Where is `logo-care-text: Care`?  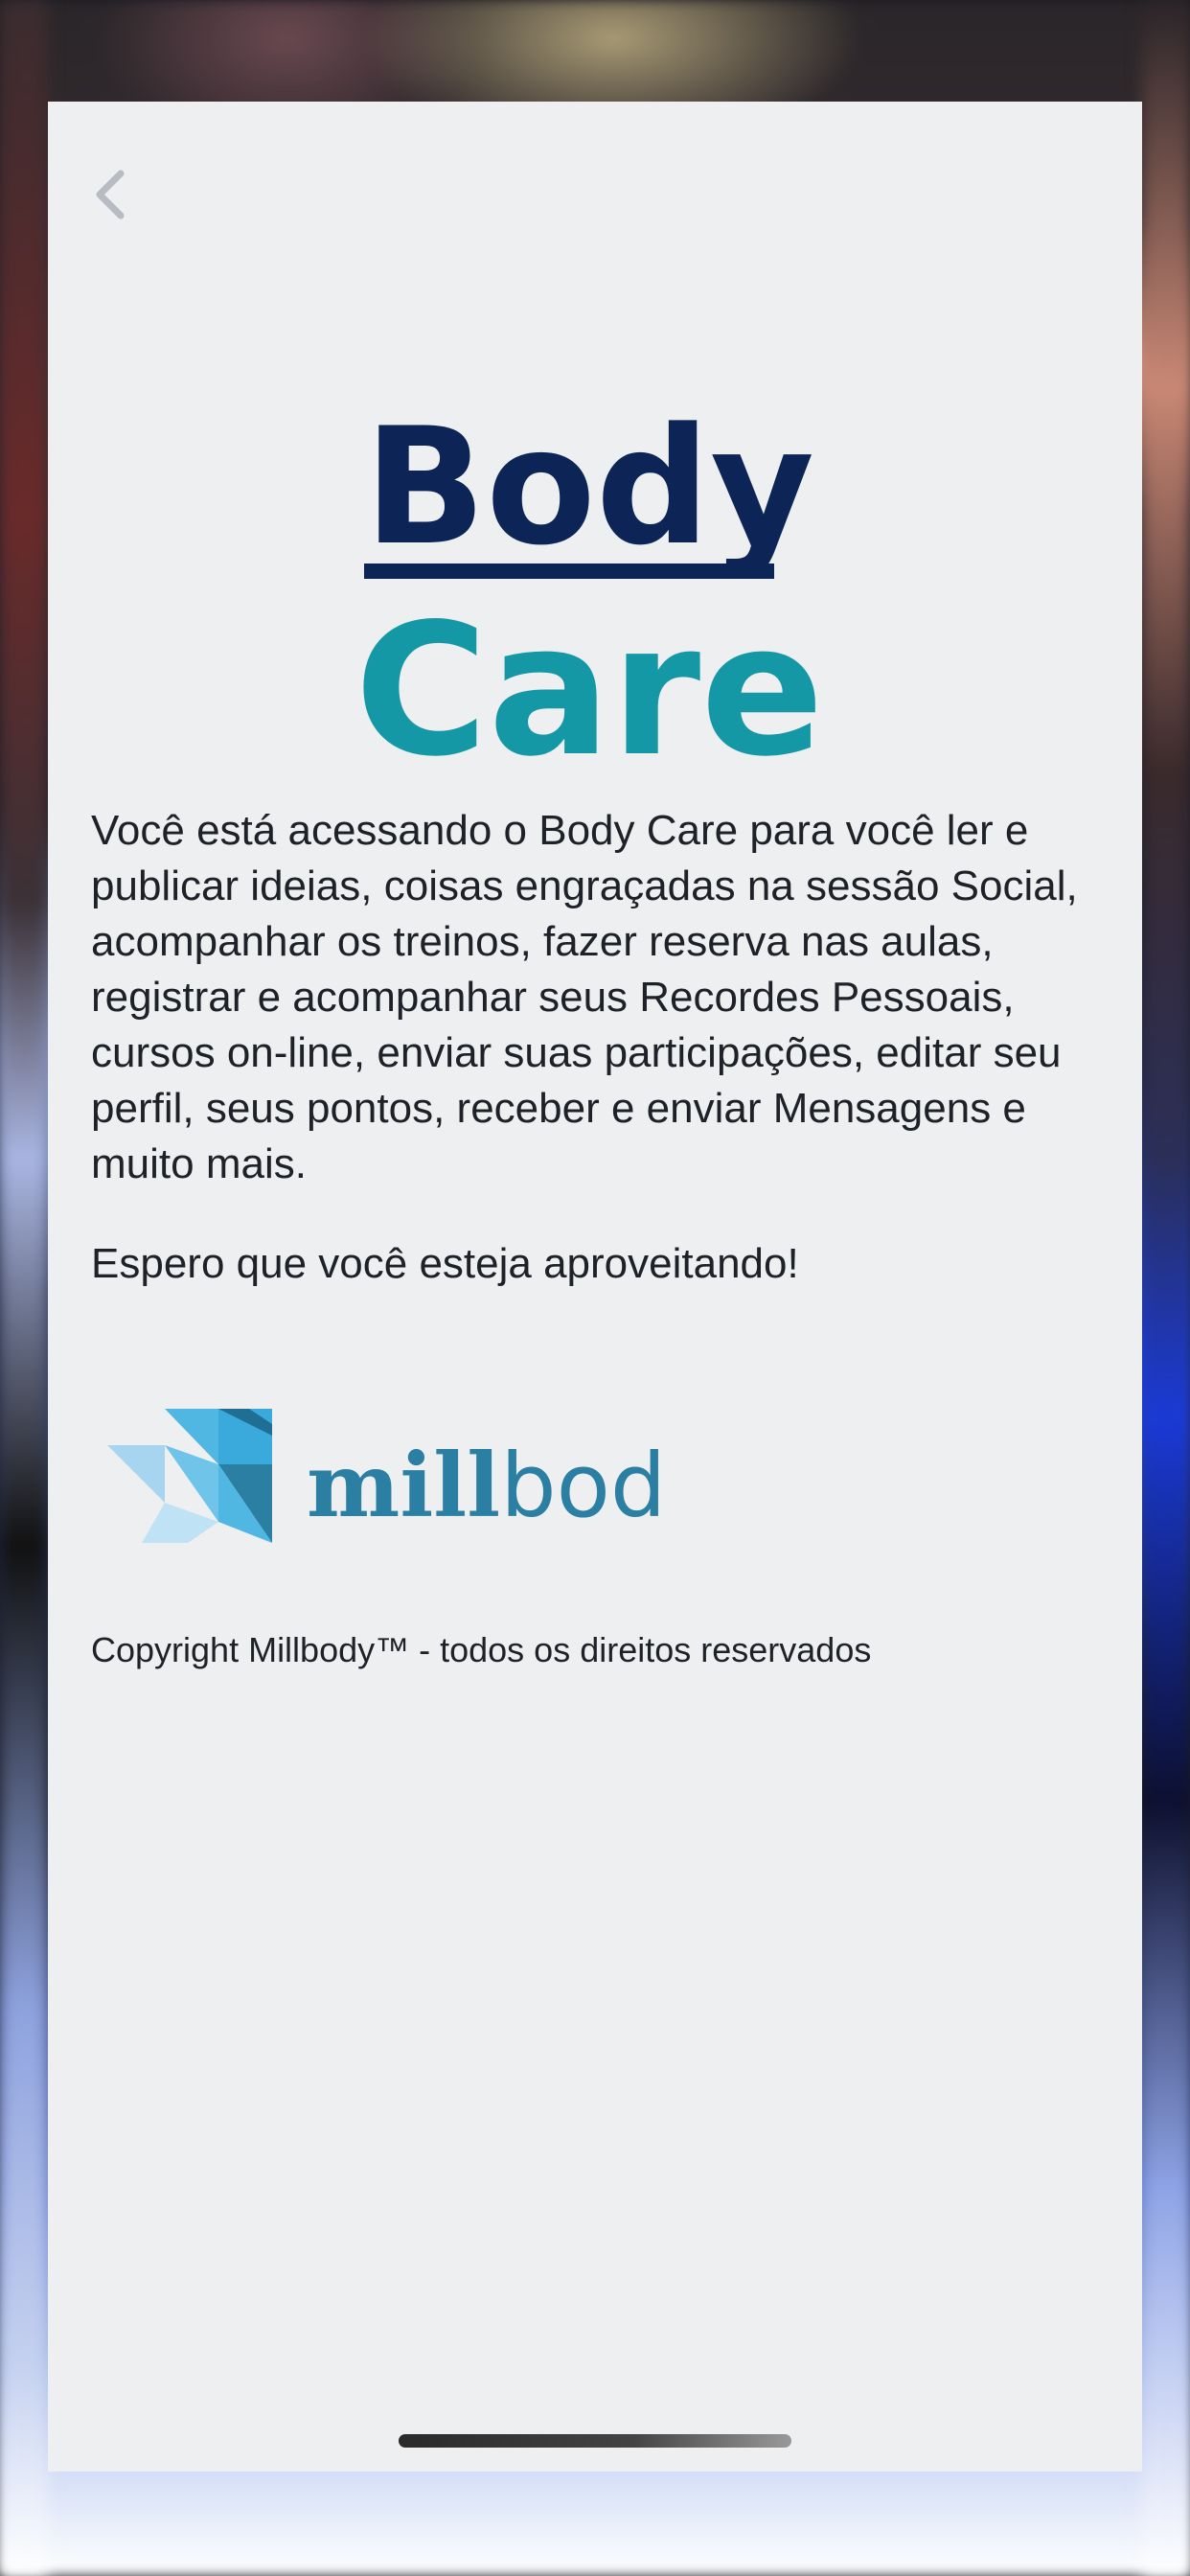
logo-care-text: Care is located at coordinates (590, 685).